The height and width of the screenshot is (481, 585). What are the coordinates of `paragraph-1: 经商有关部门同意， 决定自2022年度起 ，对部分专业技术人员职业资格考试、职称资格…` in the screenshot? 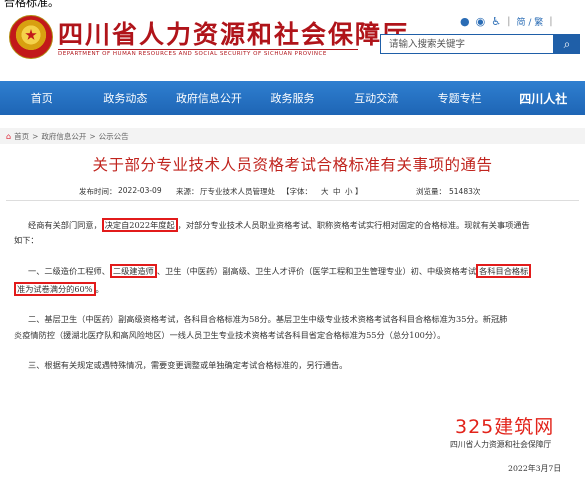 It's located at (279, 225).